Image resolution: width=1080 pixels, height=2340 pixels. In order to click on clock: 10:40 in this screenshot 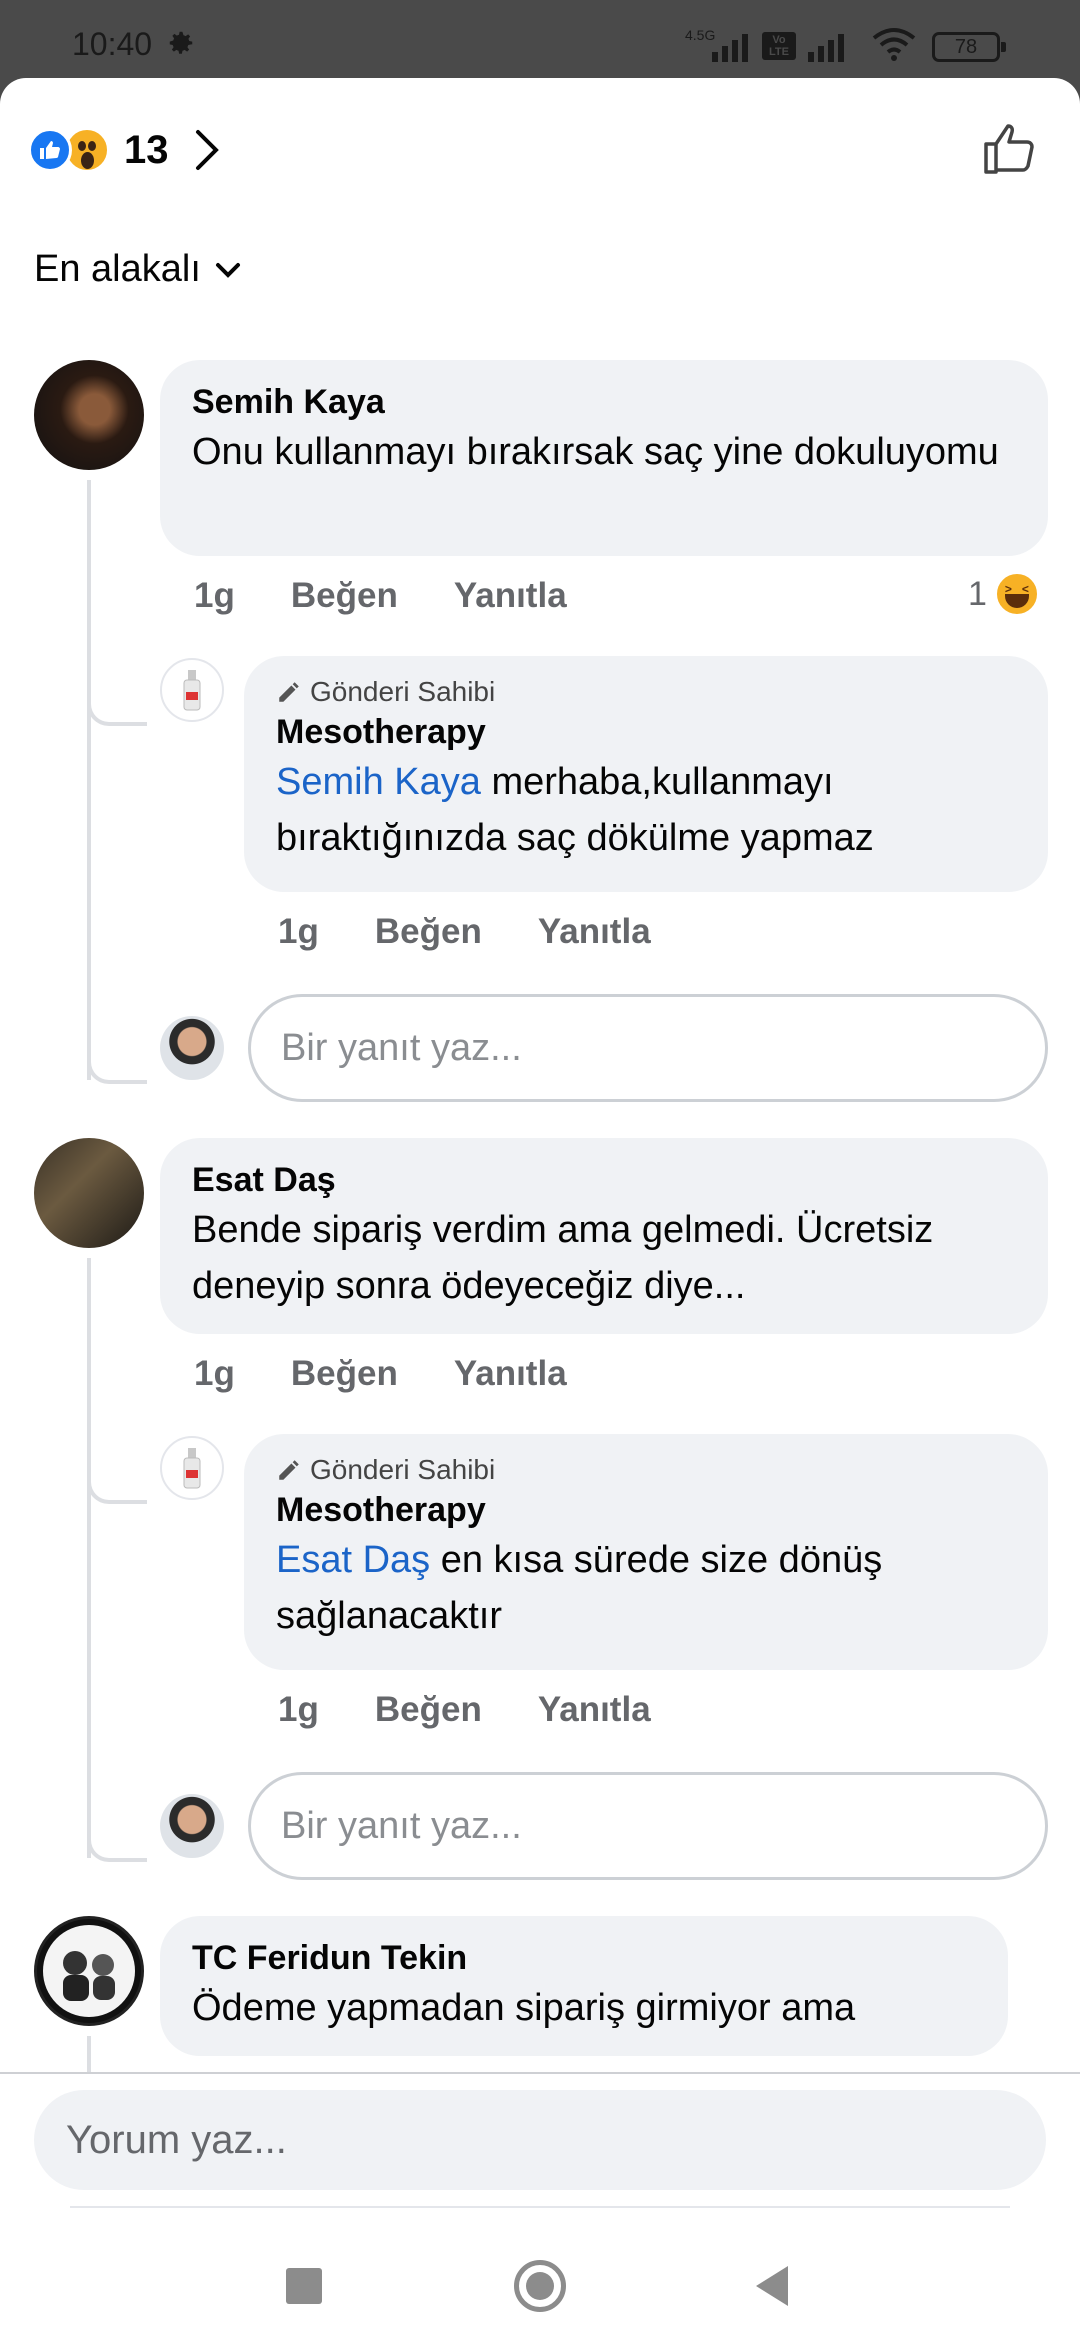, I will do `click(112, 44)`.